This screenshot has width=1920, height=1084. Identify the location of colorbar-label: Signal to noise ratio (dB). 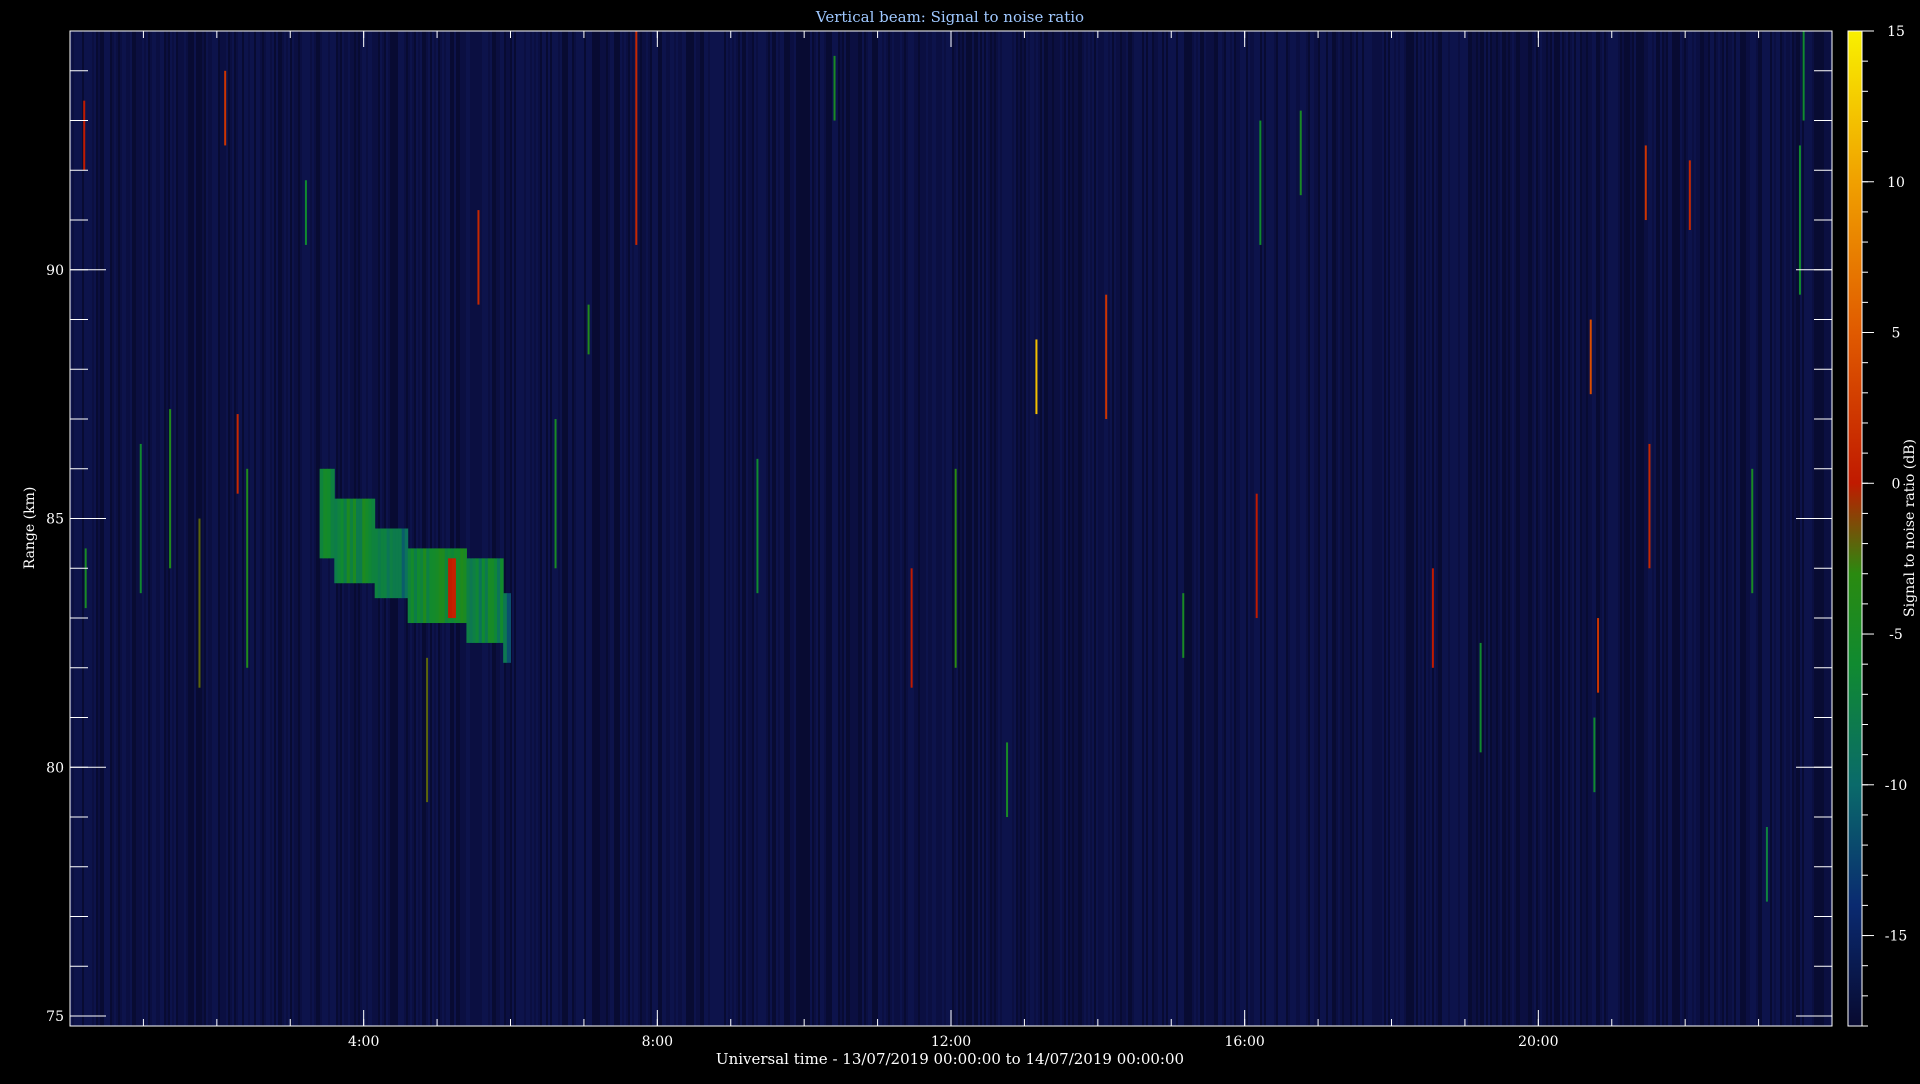
(1910, 528).